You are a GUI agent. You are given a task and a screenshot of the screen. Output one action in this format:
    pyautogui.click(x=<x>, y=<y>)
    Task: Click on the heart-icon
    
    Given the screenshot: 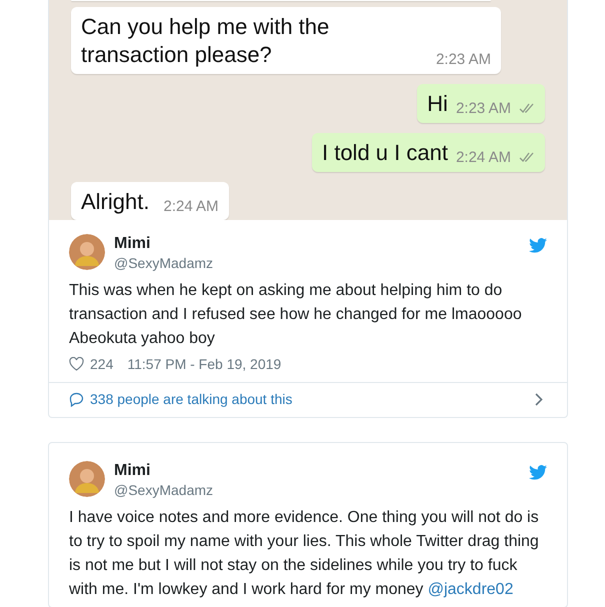 What is the action you would take?
    pyautogui.click(x=76, y=364)
    